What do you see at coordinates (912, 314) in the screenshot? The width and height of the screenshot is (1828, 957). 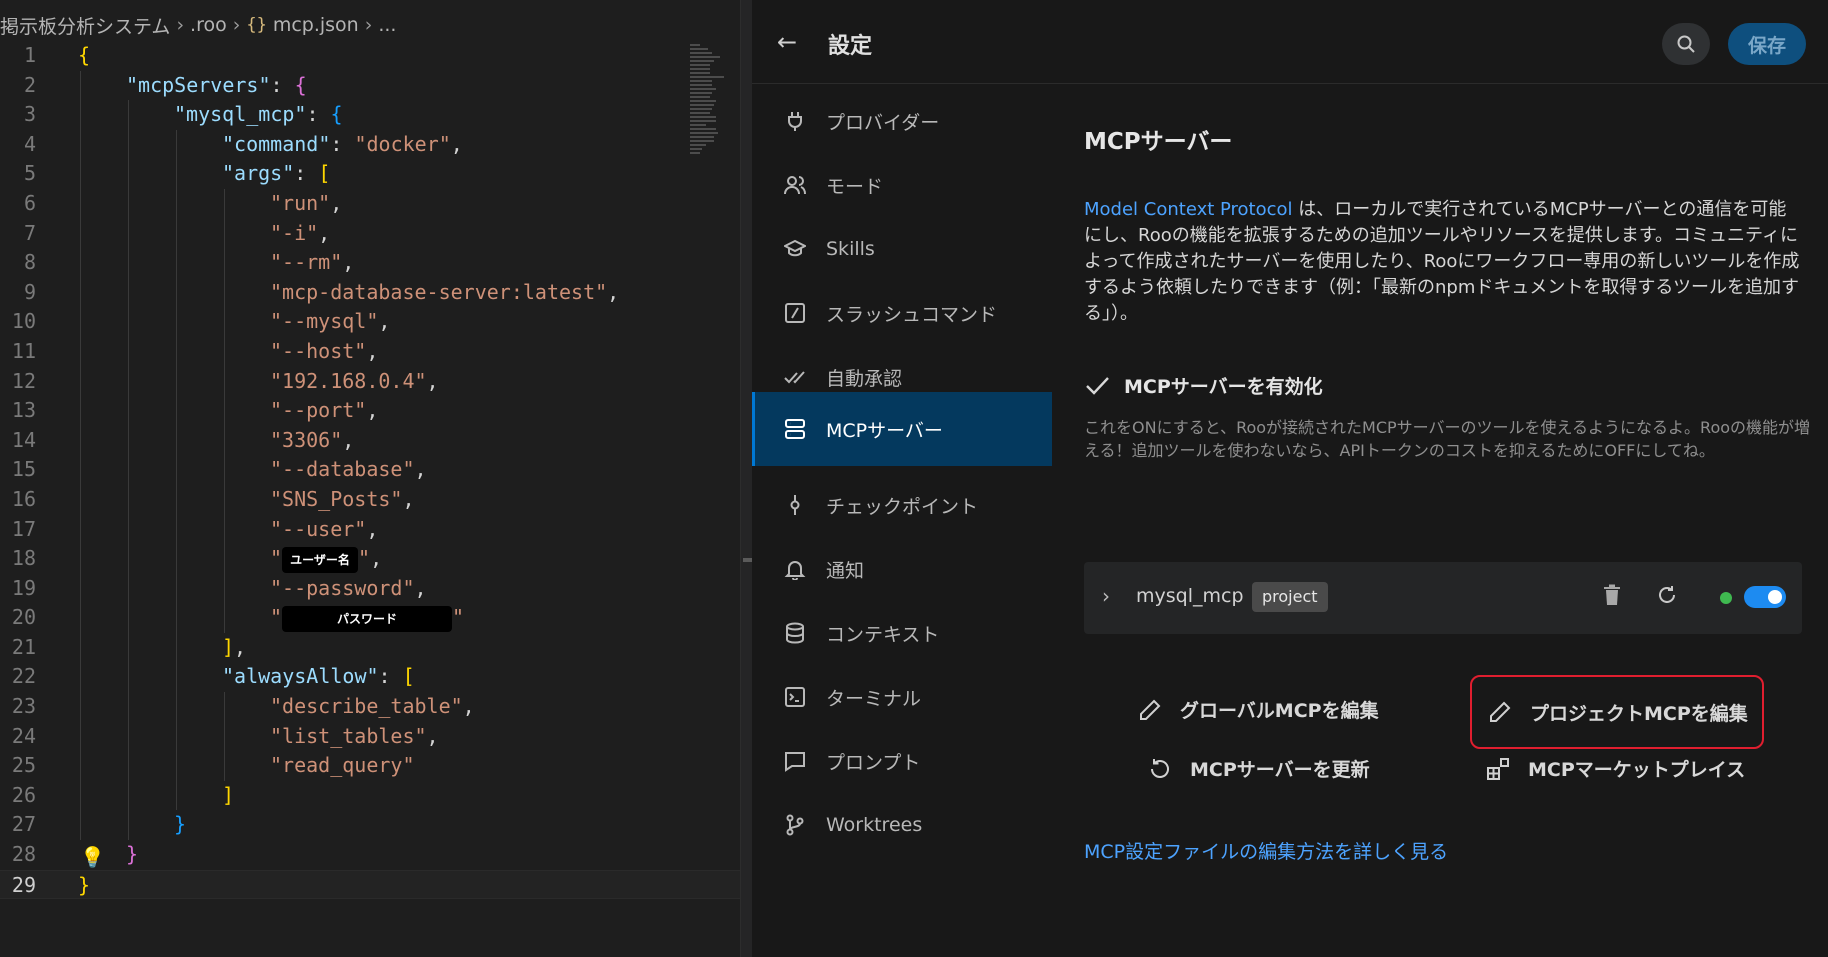 I see `nav-item-label: スラッシュコマンド` at bounding box center [912, 314].